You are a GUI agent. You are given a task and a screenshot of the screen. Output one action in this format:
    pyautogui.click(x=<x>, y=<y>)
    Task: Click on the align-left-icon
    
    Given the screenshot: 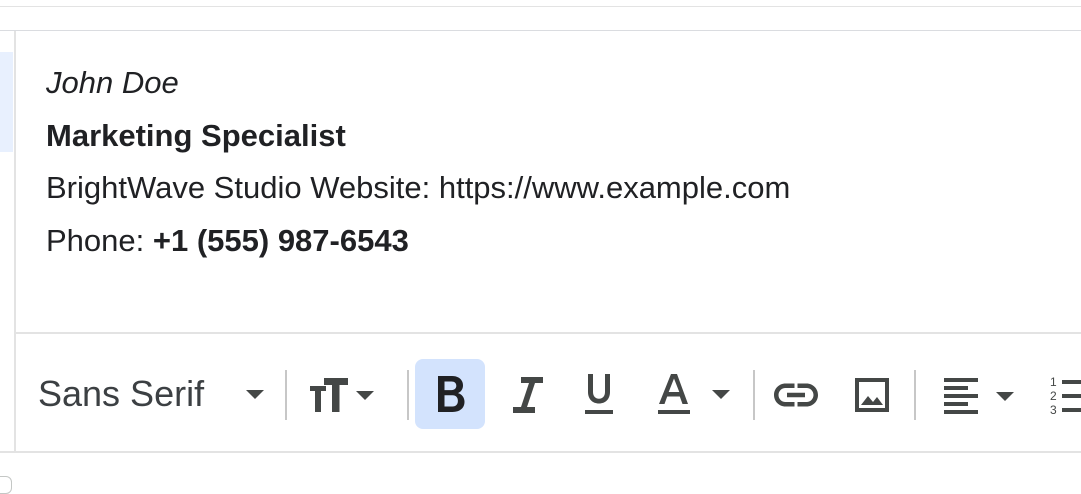 What is the action you would take?
    pyautogui.click(x=983, y=395)
    